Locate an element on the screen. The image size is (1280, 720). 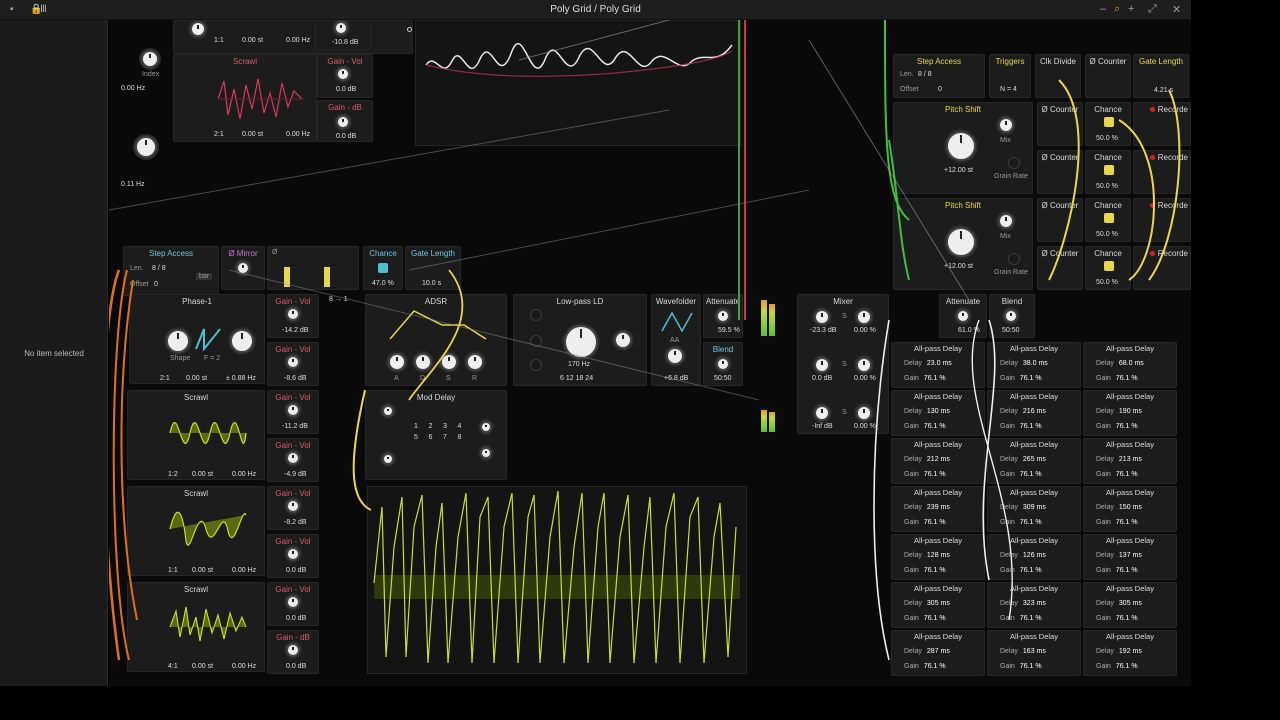
minimize-icon: – is located at coordinates (1103, 9).